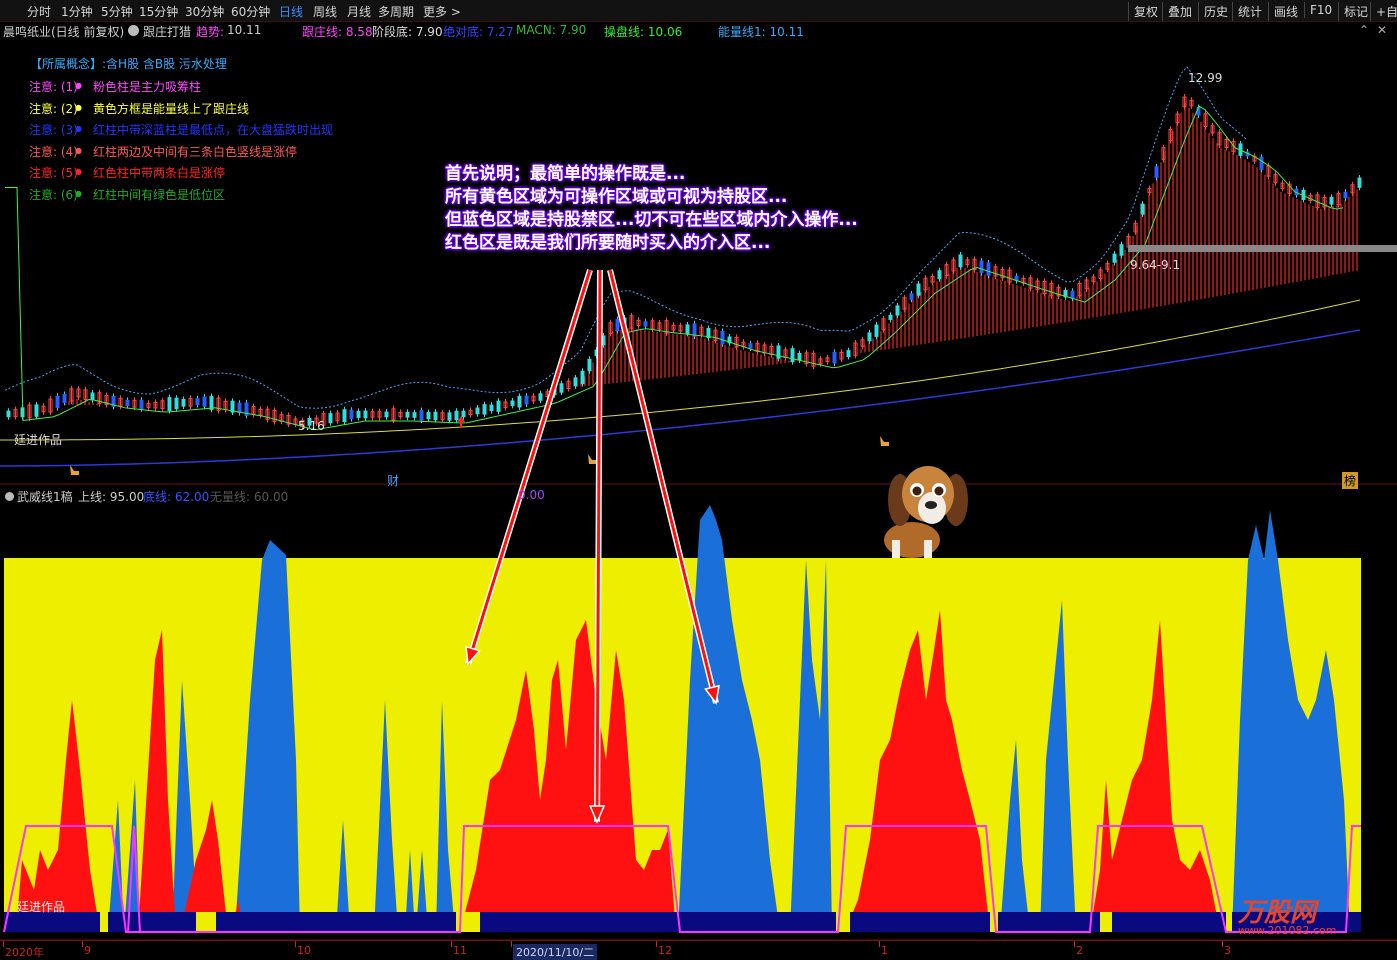  Describe the element at coordinates (665, 950) in the screenshot. I see `date-label: 12` at that location.